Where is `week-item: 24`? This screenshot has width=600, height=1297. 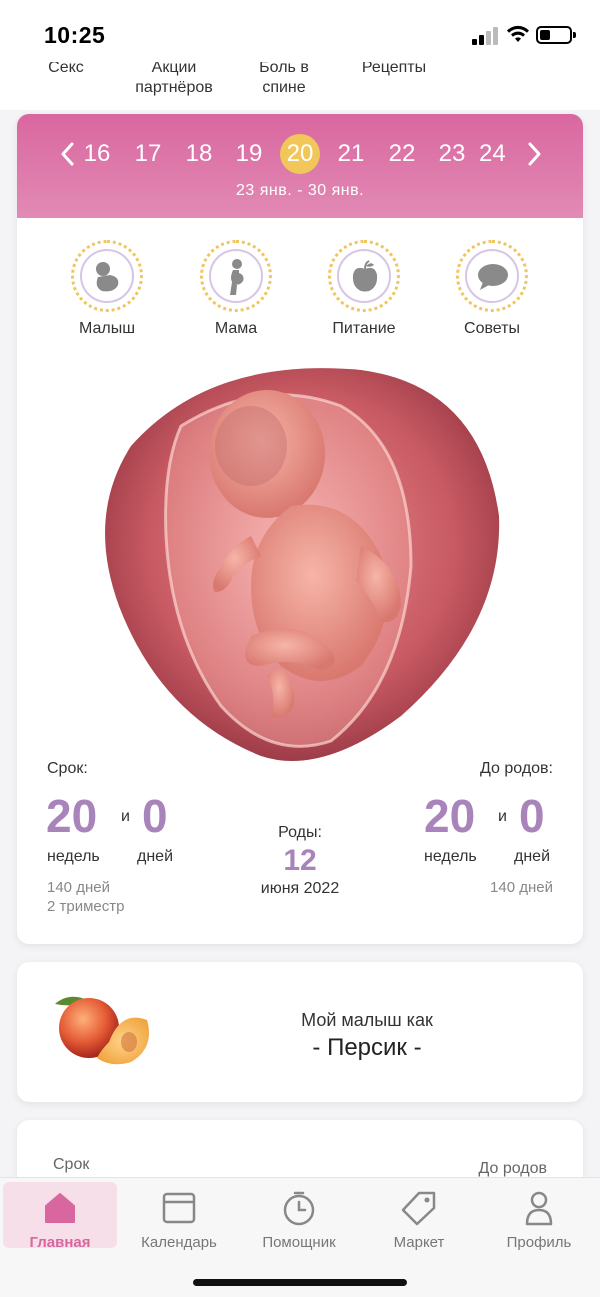
week-item: 24 is located at coordinates (495, 154).